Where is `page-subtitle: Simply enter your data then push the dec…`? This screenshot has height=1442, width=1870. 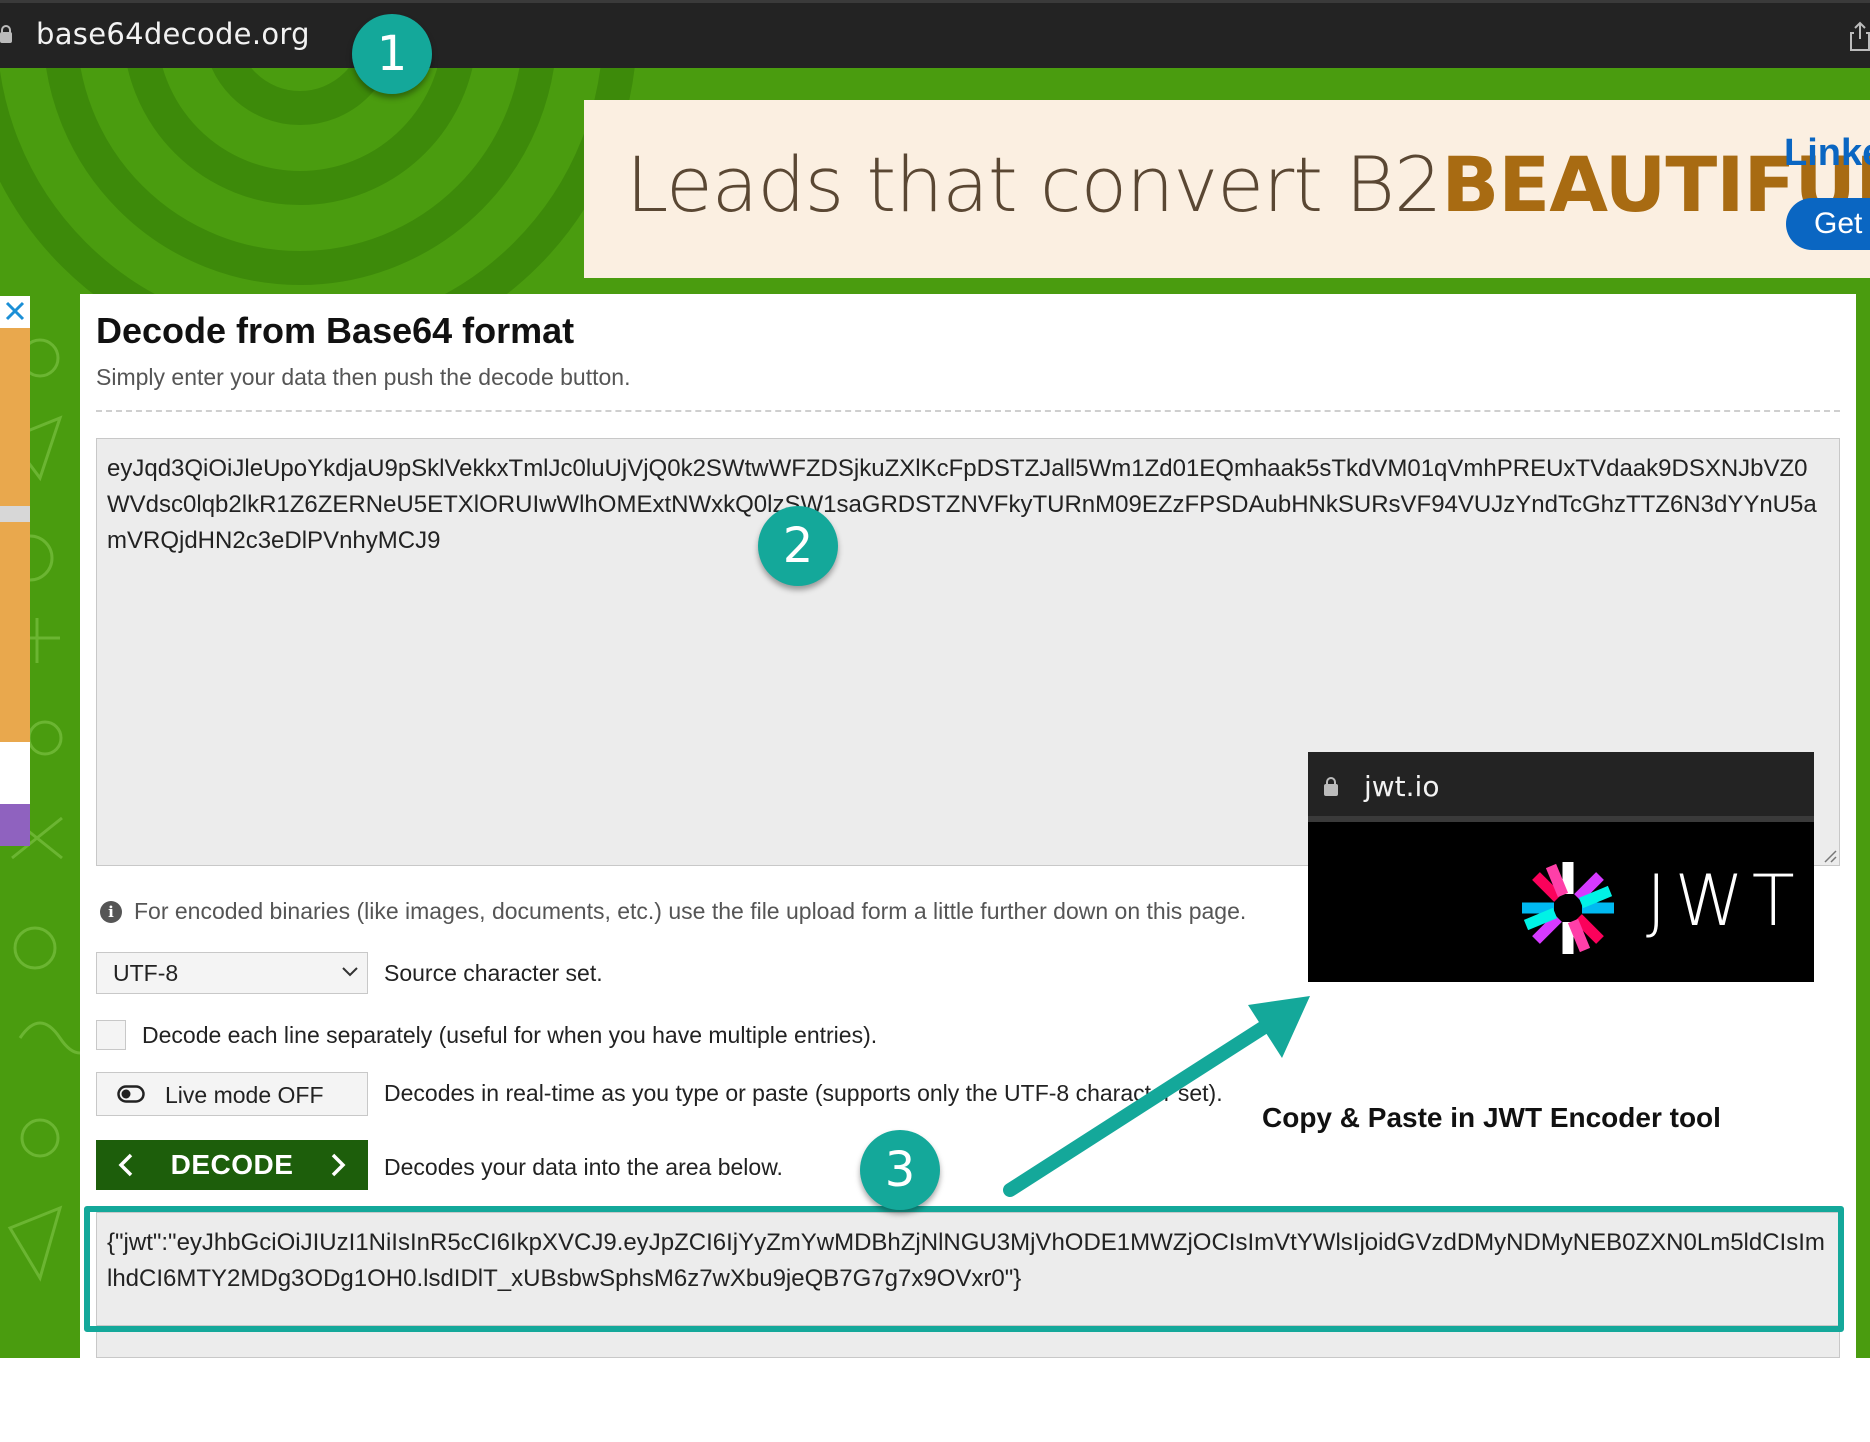
page-subtitle: Simply enter your data then push the dec… is located at coordinates (363, 377).